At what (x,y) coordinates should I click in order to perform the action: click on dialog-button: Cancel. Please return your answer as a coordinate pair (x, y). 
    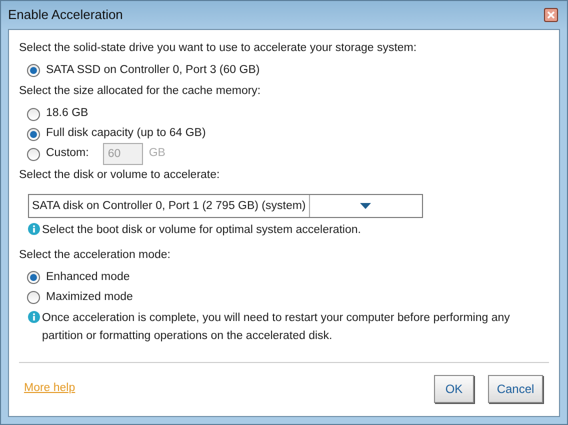
    Looking at the image, I should click on (515, 389).